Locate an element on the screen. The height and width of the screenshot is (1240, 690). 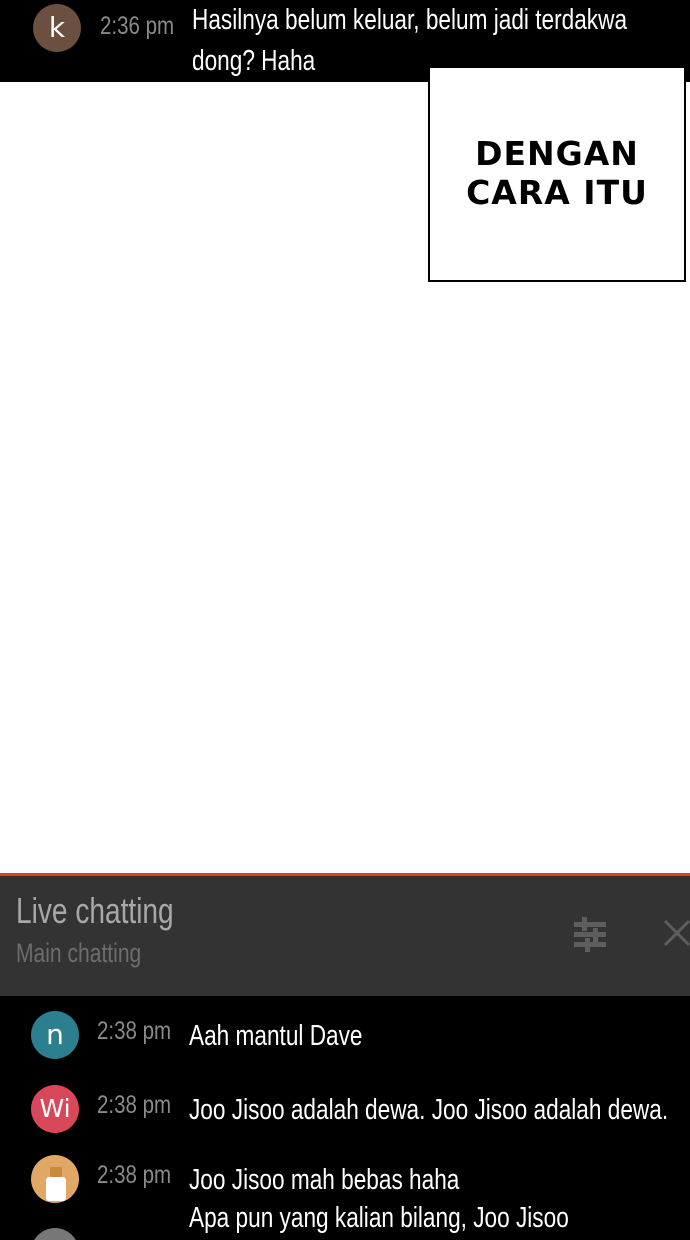
comic-speech-box: DENGAN CARA ITU is located at coordinates (557, 174).